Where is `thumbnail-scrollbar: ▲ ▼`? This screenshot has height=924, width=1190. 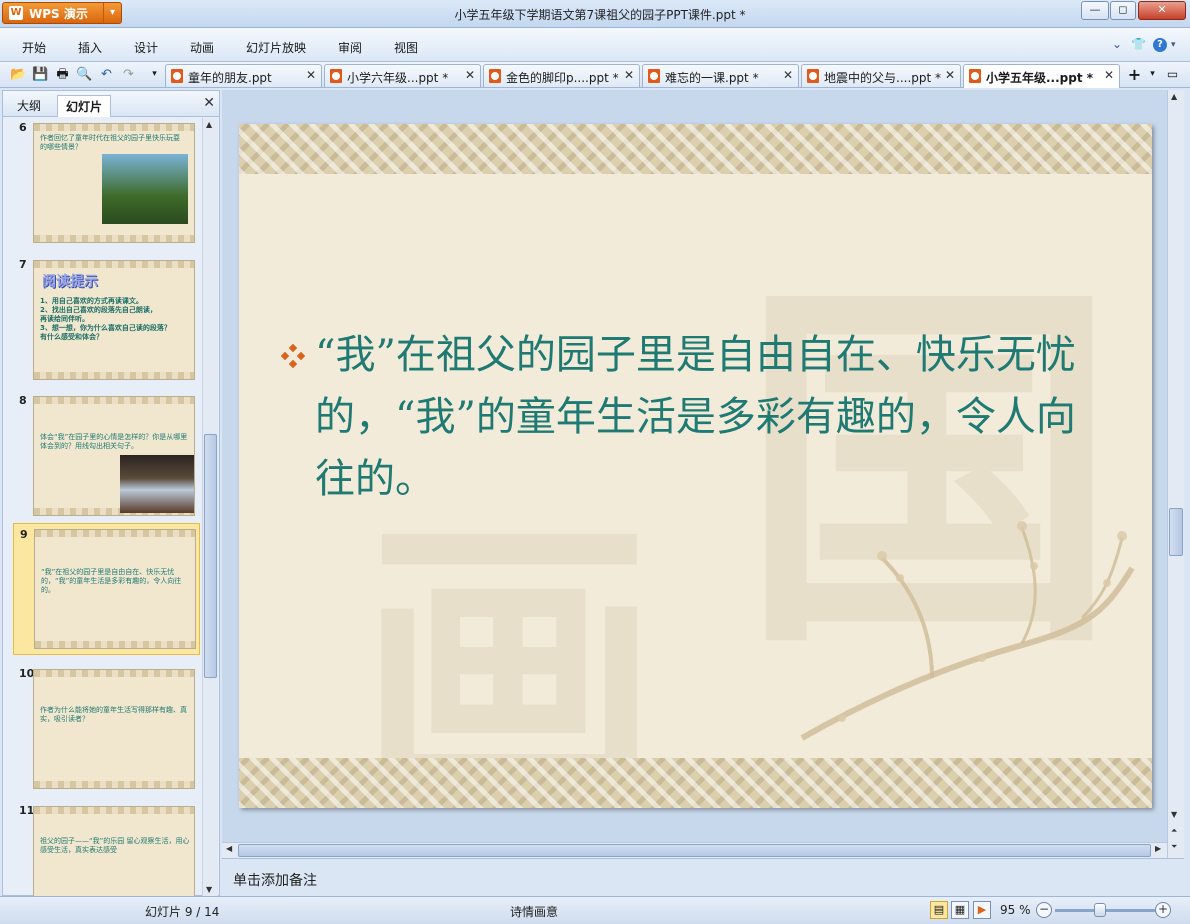
thumbnail-scrollbar: ▲ ▼ is located at coordinates (210, 507).